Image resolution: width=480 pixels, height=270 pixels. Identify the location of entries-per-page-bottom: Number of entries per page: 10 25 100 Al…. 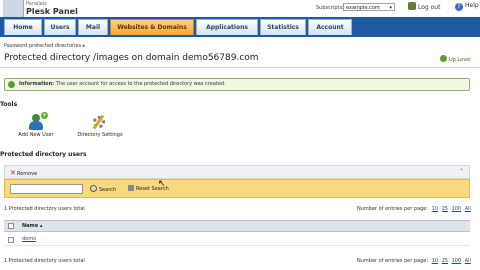
(414, 261).